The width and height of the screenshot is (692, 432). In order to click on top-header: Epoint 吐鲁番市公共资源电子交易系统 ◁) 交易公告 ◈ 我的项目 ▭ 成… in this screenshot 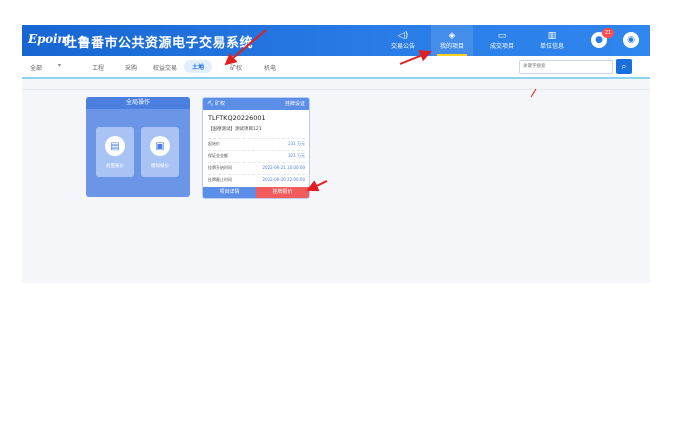, I will do `click(336, 40)`.